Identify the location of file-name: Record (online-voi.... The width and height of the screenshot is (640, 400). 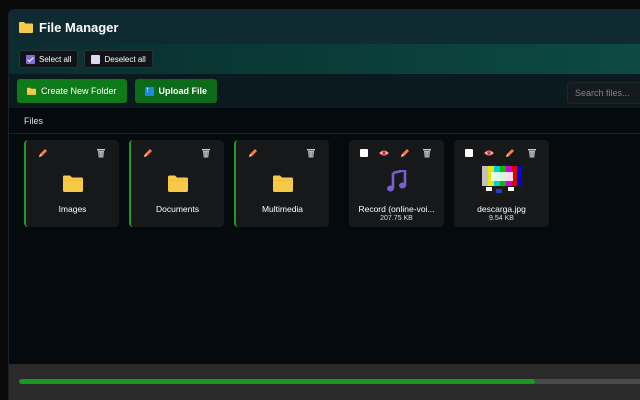
(396, 209).